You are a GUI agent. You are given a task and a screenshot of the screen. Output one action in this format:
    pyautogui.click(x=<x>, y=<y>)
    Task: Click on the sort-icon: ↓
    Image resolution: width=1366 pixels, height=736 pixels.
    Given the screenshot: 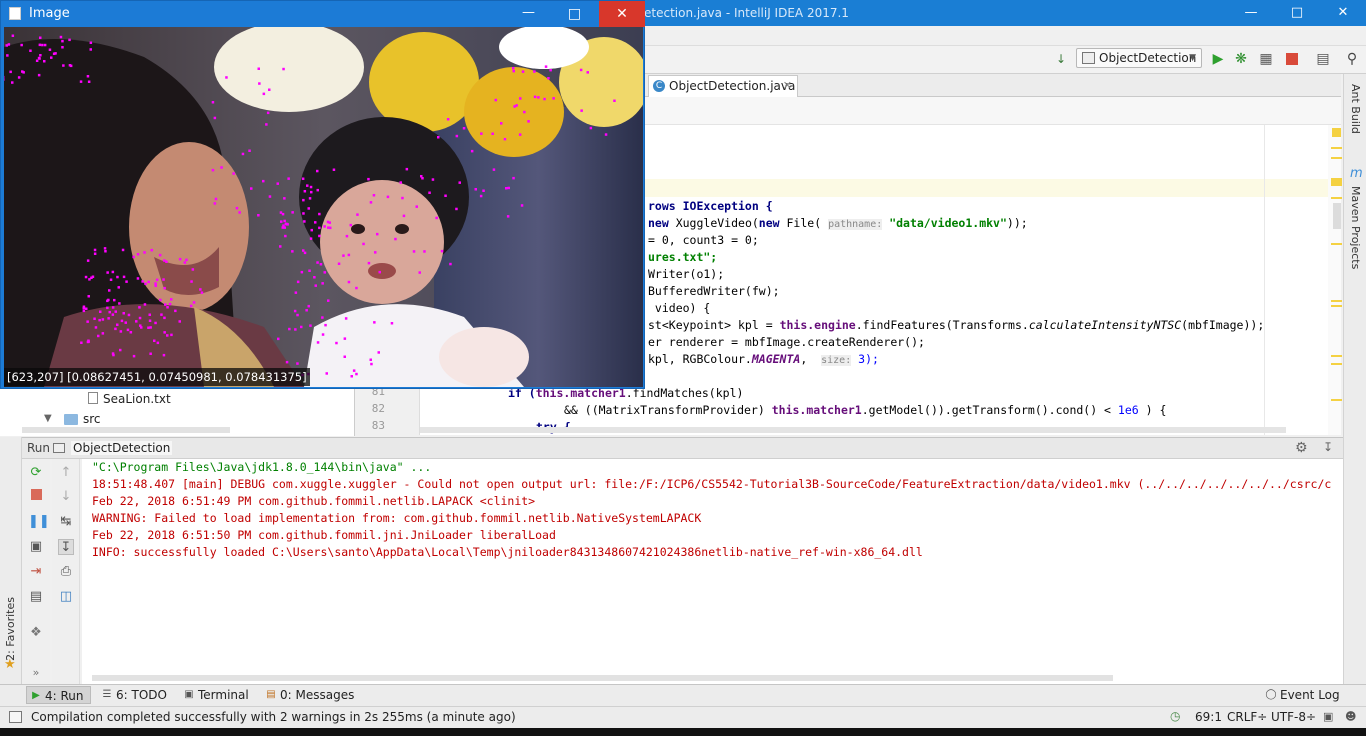 What is the action you would take?
    pyautogui.click(x=1061, y=59)
    